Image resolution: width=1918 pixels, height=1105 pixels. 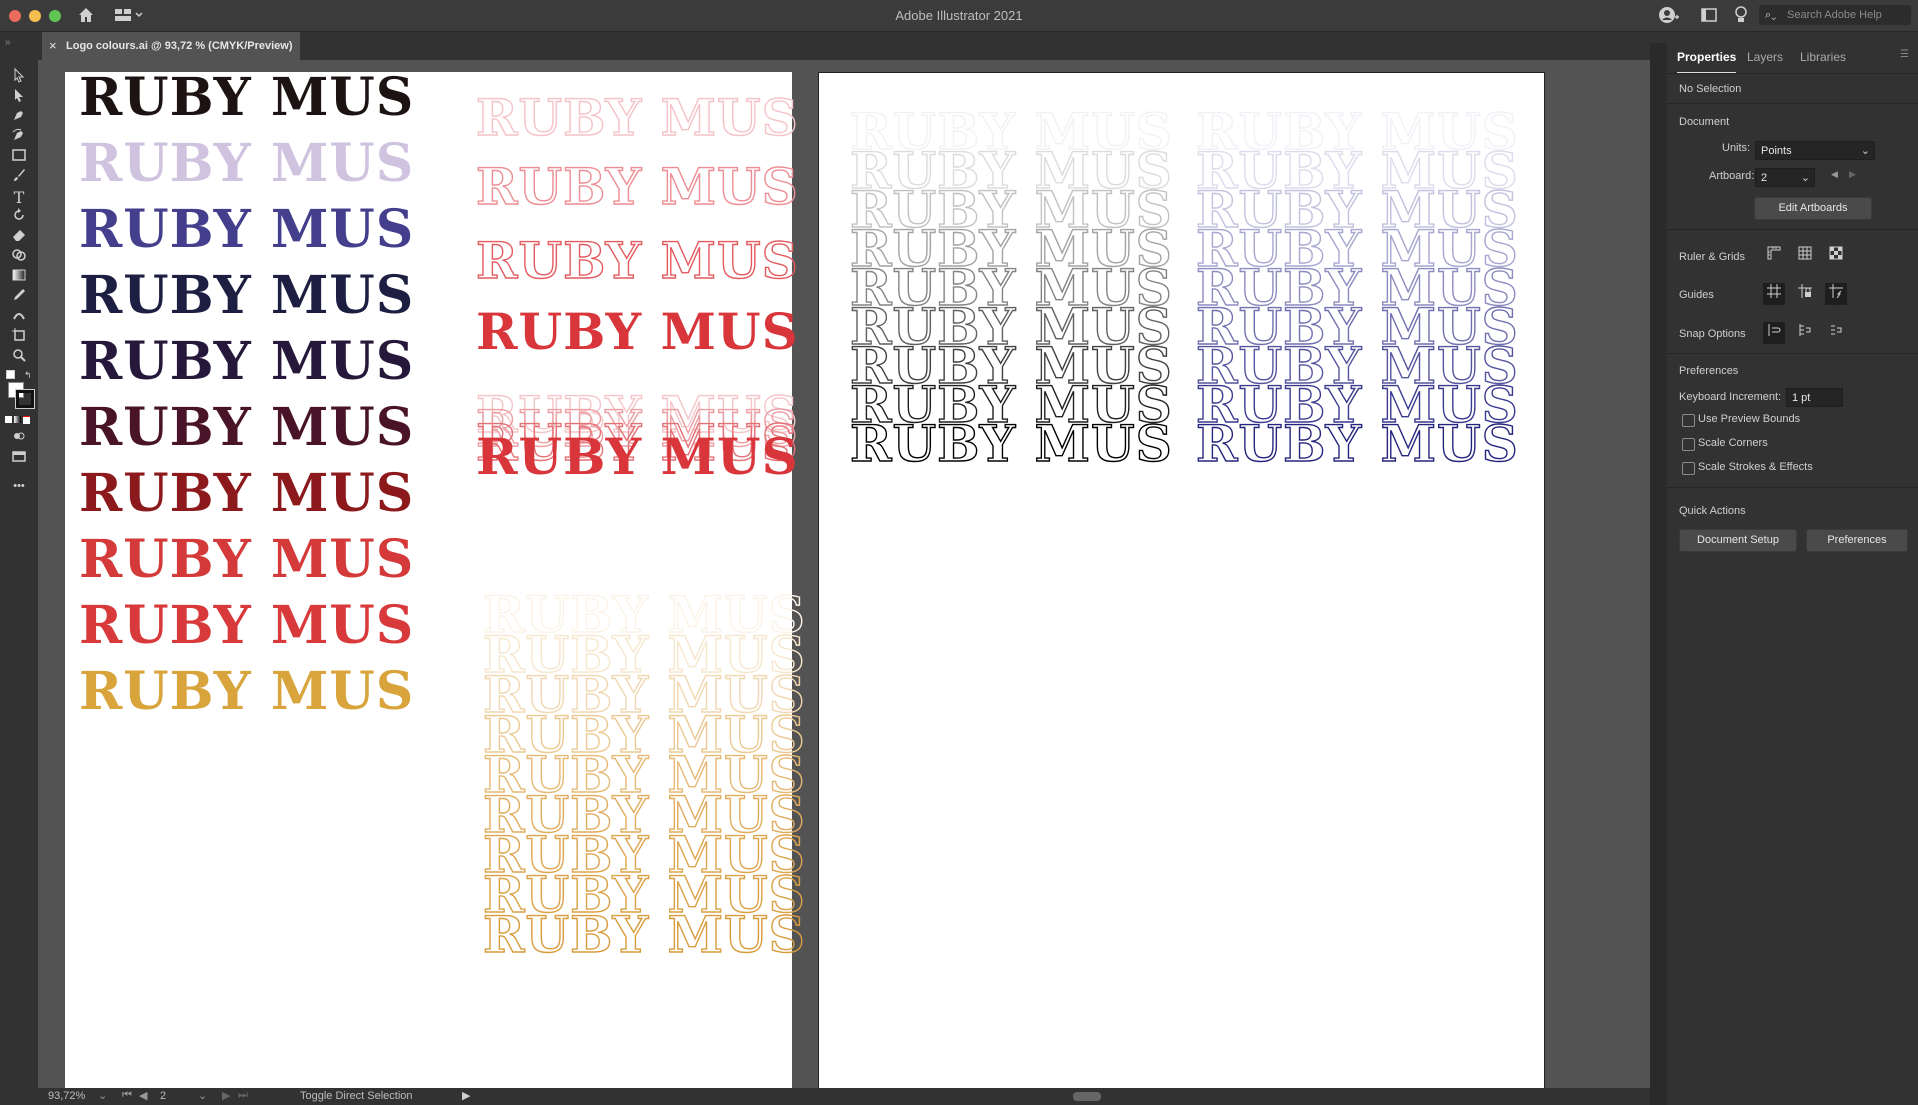 What do you see at coordinates (19, 439) in the screenshot?
I see `draw-mode-icon` at bounding box center [19, 439].